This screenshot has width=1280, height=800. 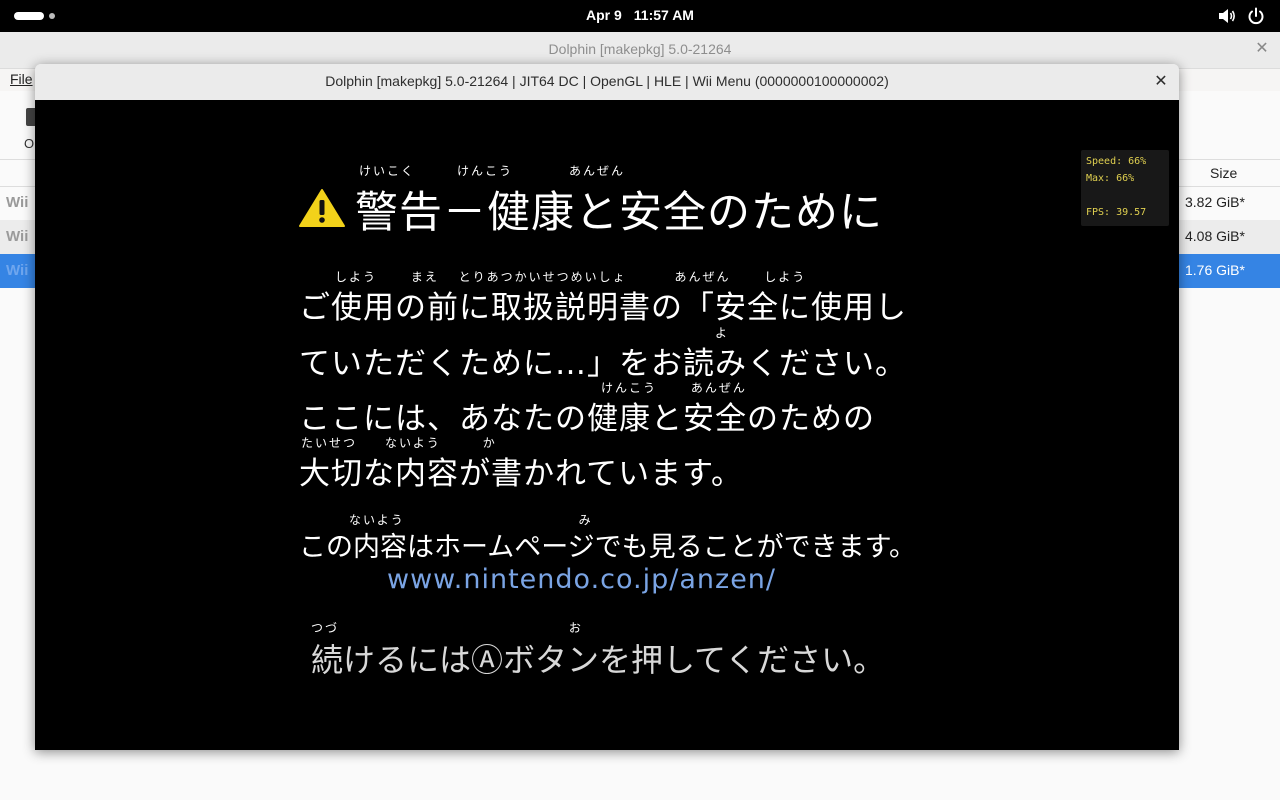 What do you see at coordinates (447, 628) in the screenshot?
I see `line6-furigana: つづ お` at bounding box center [447, 628].